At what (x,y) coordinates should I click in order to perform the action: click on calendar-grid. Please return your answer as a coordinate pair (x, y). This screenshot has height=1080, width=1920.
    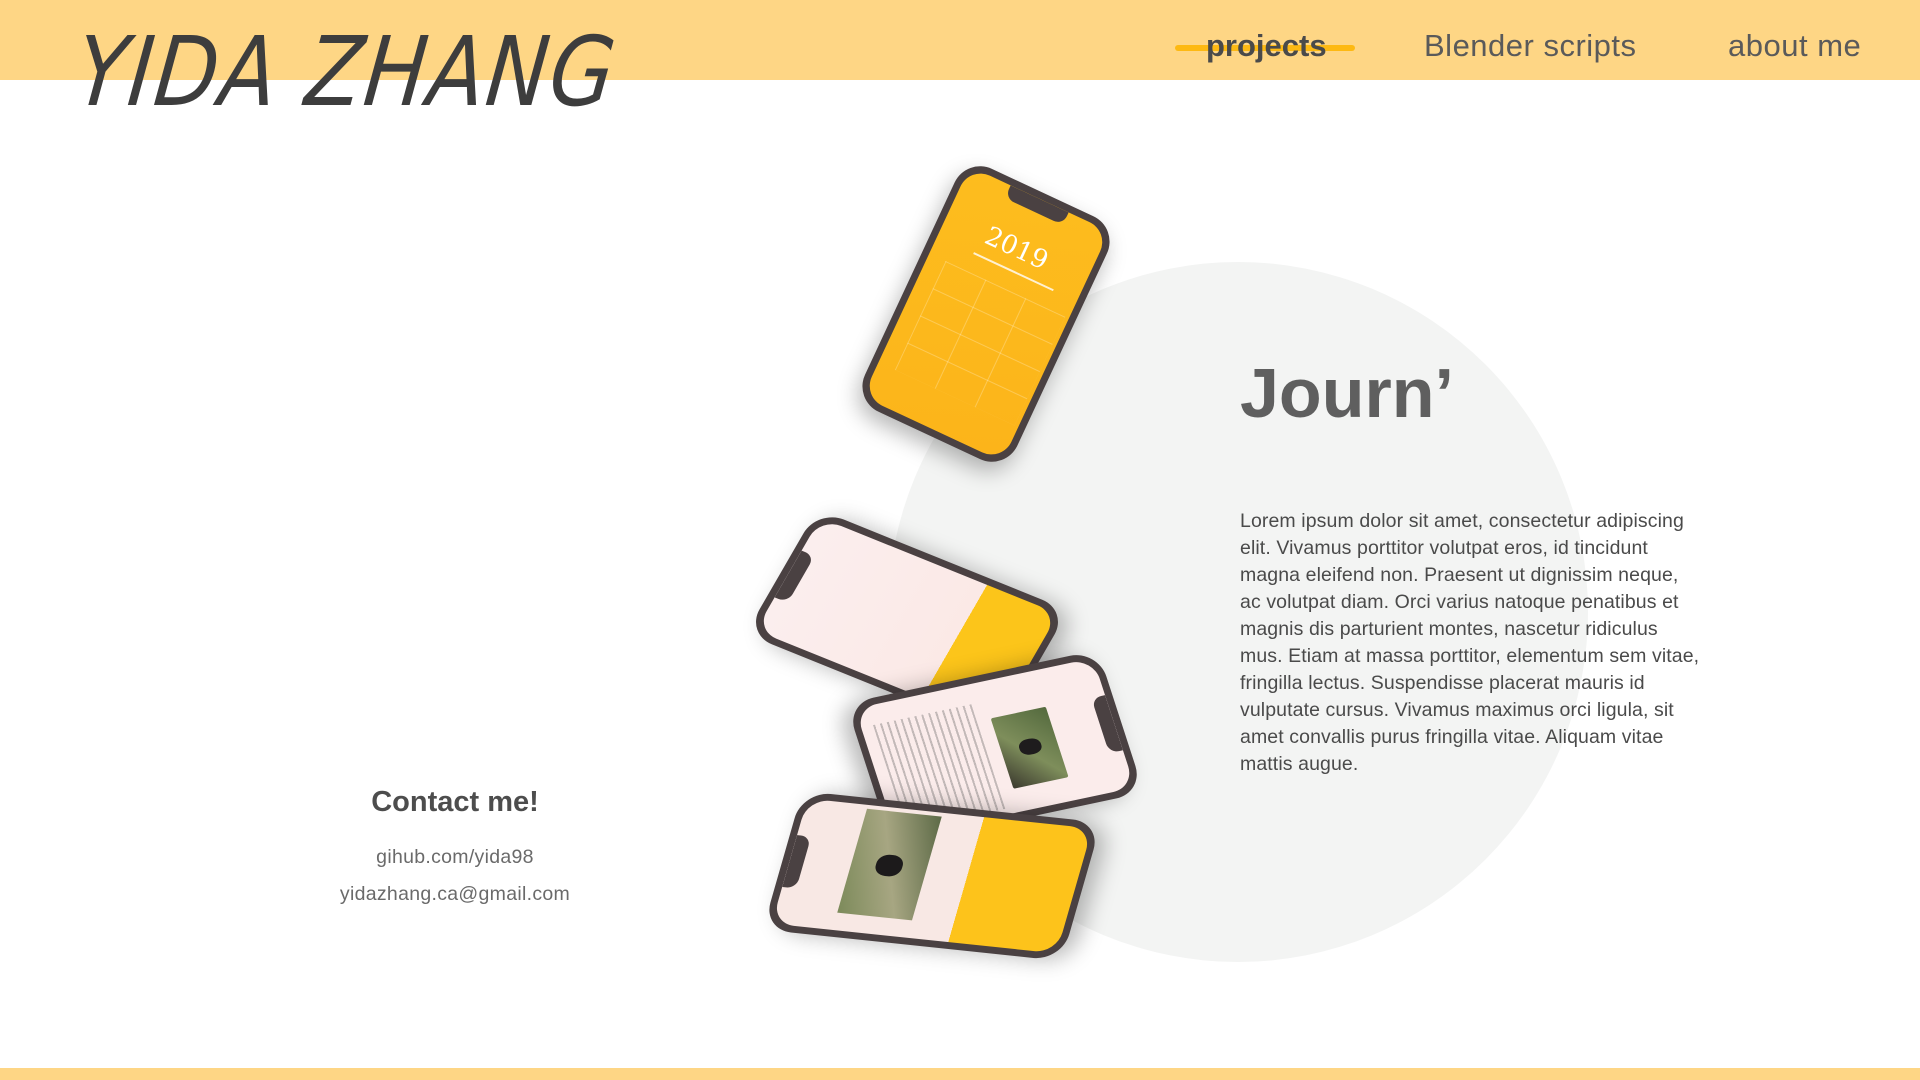
    Looking at the image, I should click on (980, 343).